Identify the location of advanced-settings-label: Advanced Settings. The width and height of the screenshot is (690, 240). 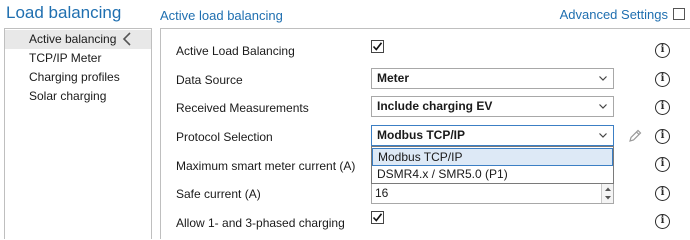
(614, 14).